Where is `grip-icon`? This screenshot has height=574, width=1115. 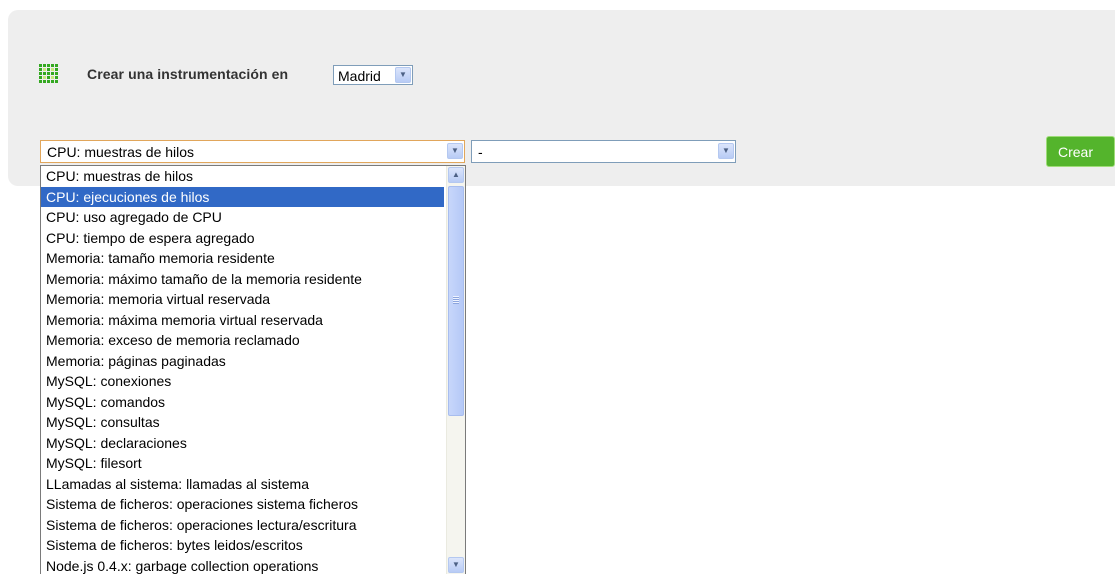
grip-icon is located at coordinates (456, 300).